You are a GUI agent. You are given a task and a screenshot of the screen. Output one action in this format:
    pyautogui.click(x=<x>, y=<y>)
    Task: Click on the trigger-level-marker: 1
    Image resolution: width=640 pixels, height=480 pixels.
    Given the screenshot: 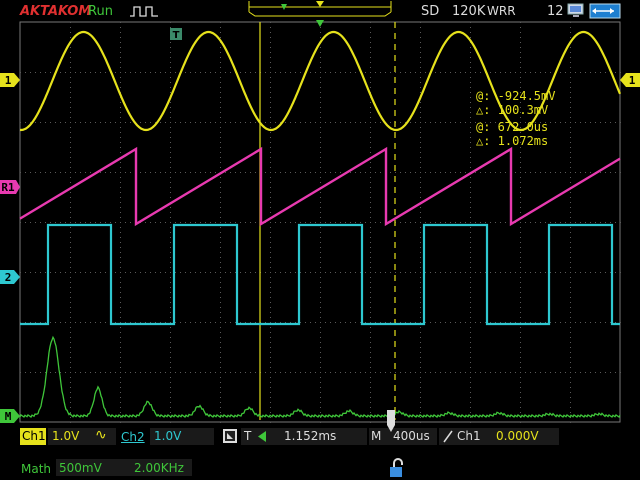 What is the action you would take?
    pyautogui.click(x=630, y=80)
    